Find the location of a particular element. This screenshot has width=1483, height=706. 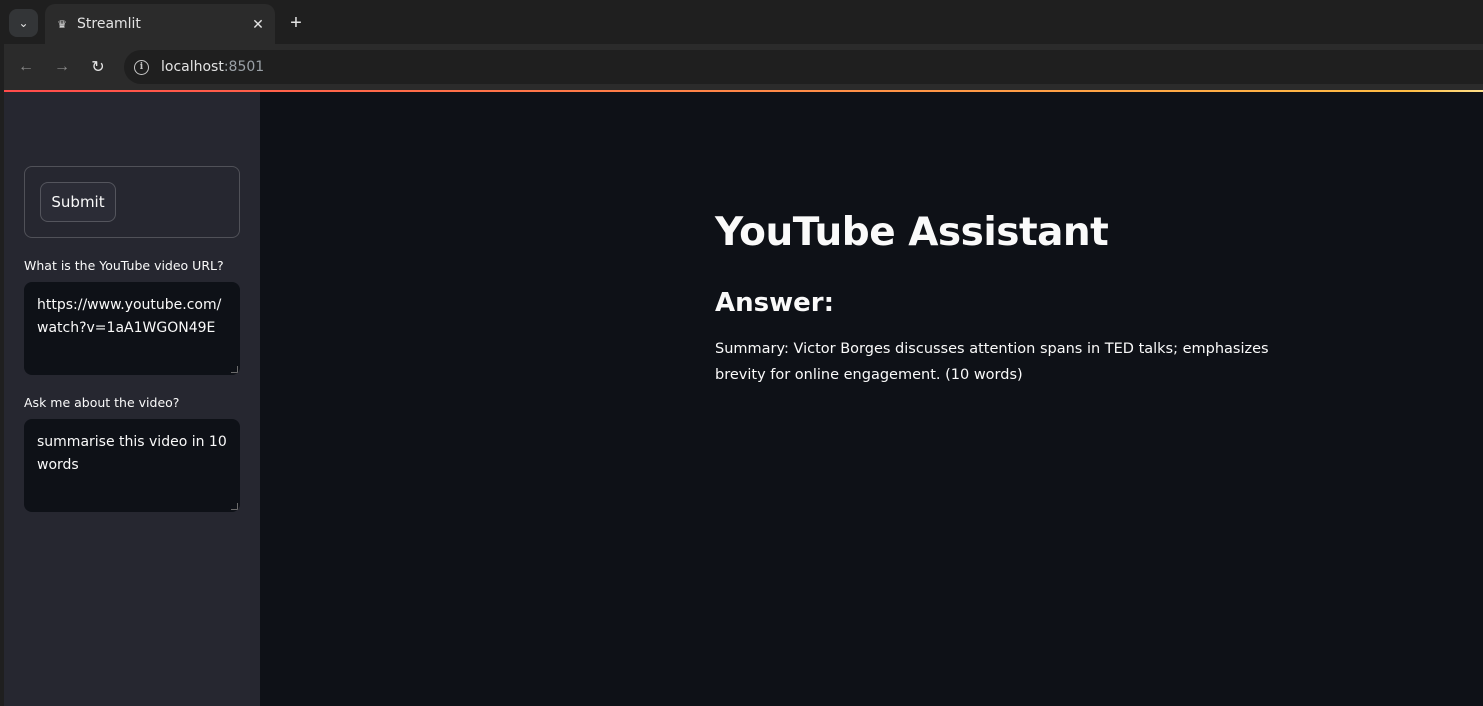

back-button: ← is located at coordinates (26, 67).